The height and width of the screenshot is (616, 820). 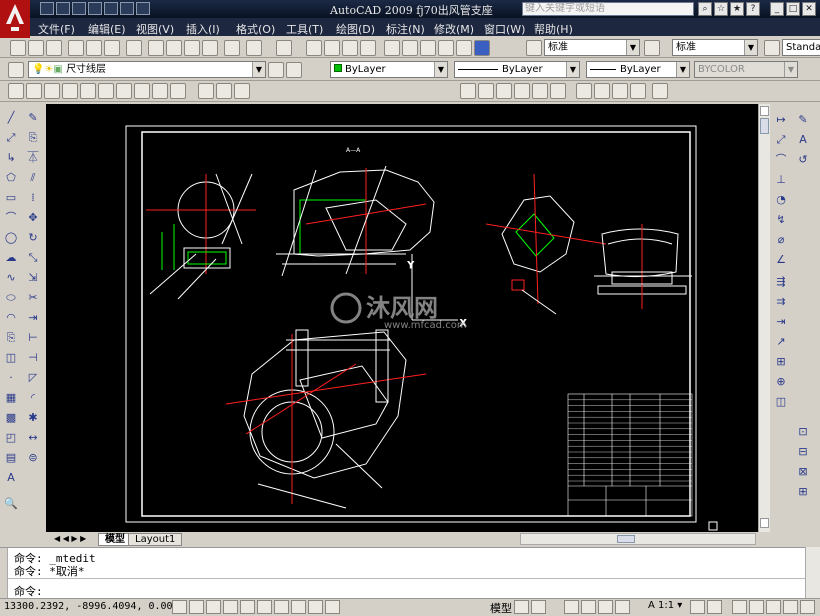 What do you see at coordinates (571, 607) in the screenshot?
I see `pan-status-icon` at bounding box center [571, 607].